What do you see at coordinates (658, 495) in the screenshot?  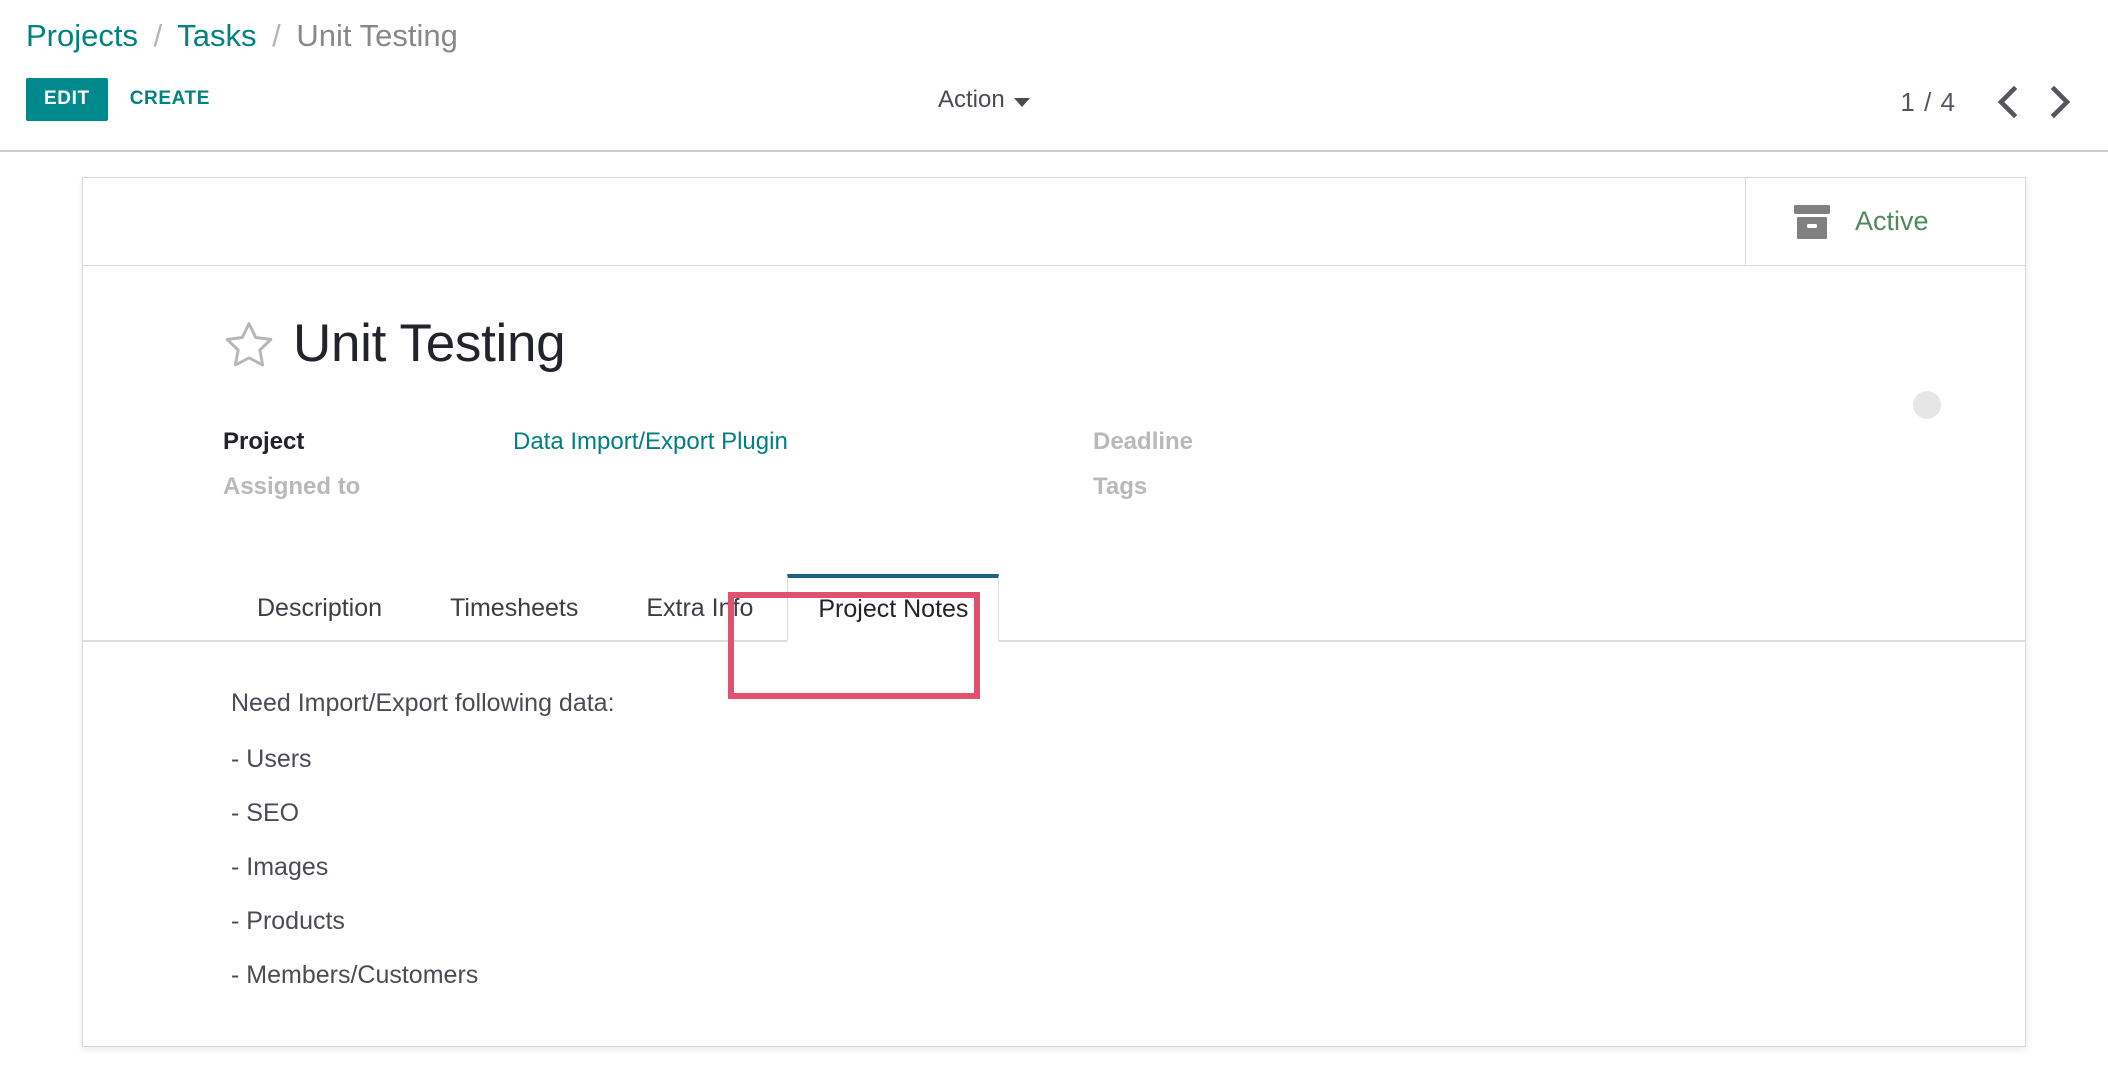 I see `field-row-assigned-to: Assigned to` at bounding box center [658, 495].